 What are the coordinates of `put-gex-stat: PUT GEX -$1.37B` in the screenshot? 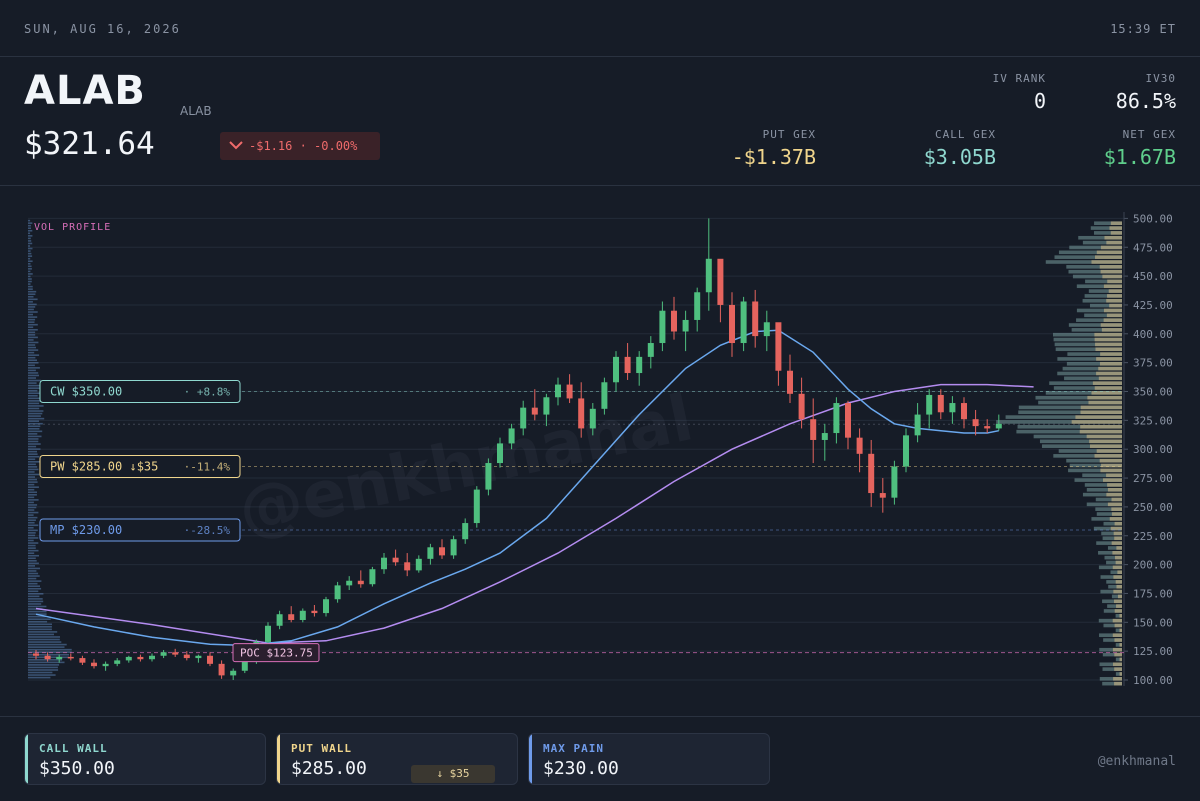 It's located at (774, 148).